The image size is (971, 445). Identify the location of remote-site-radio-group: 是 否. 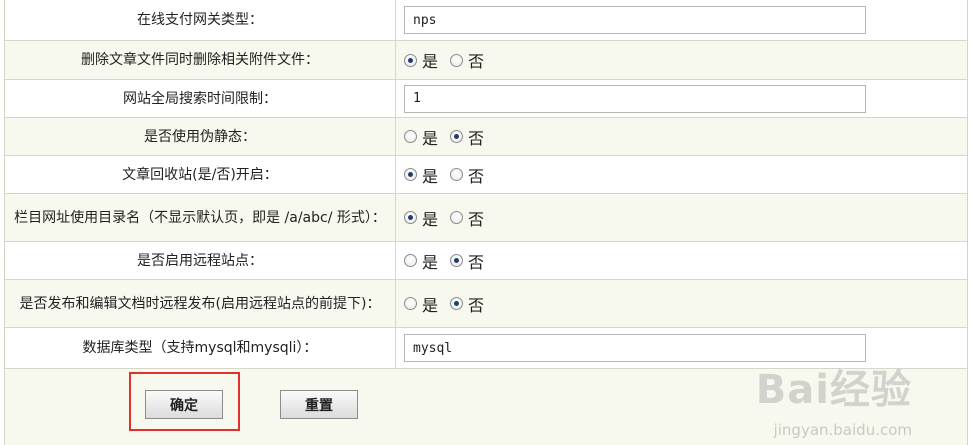
(450, 261).